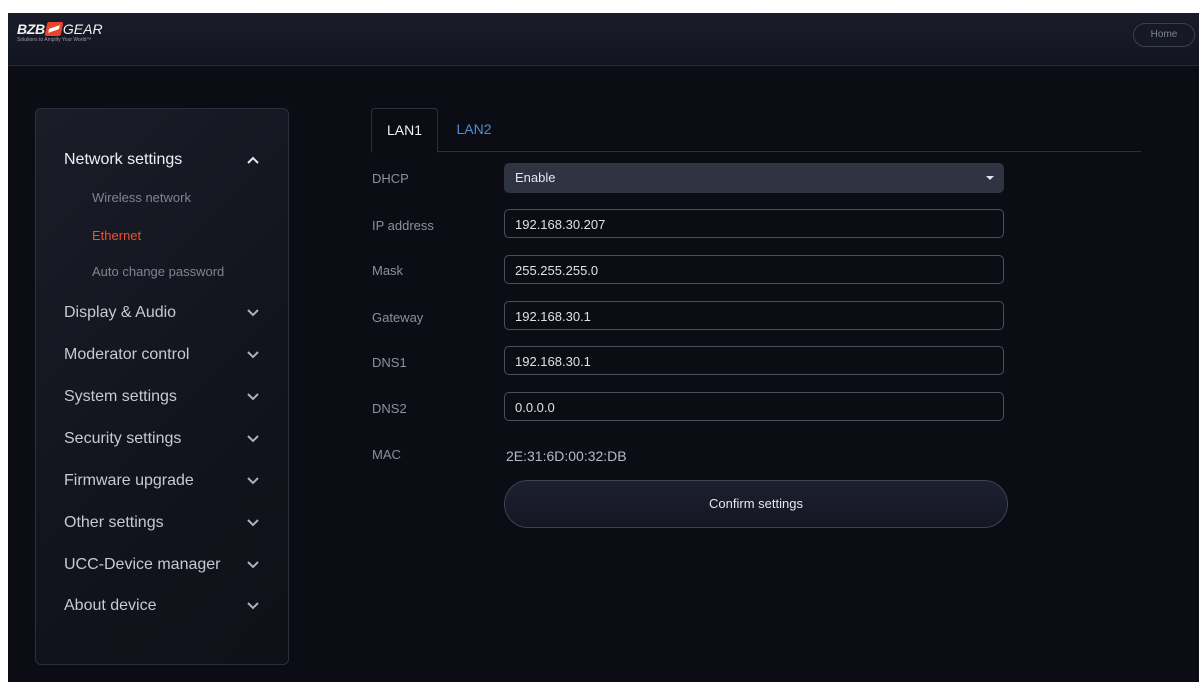  I want to click on caret-down-icon, so click(990, 178).